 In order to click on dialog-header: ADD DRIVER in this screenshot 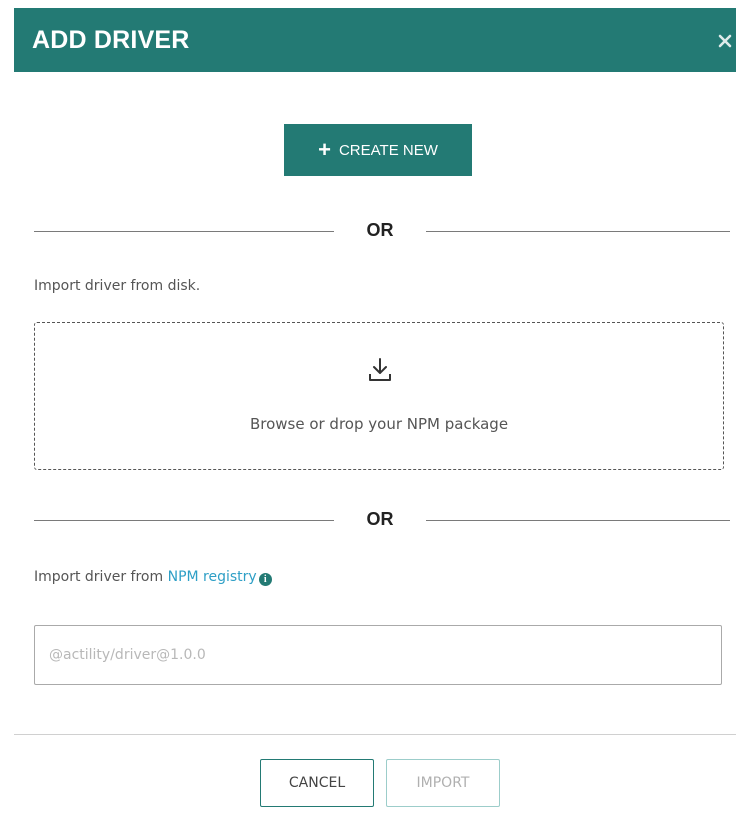, I will do `click(375, 40)`.